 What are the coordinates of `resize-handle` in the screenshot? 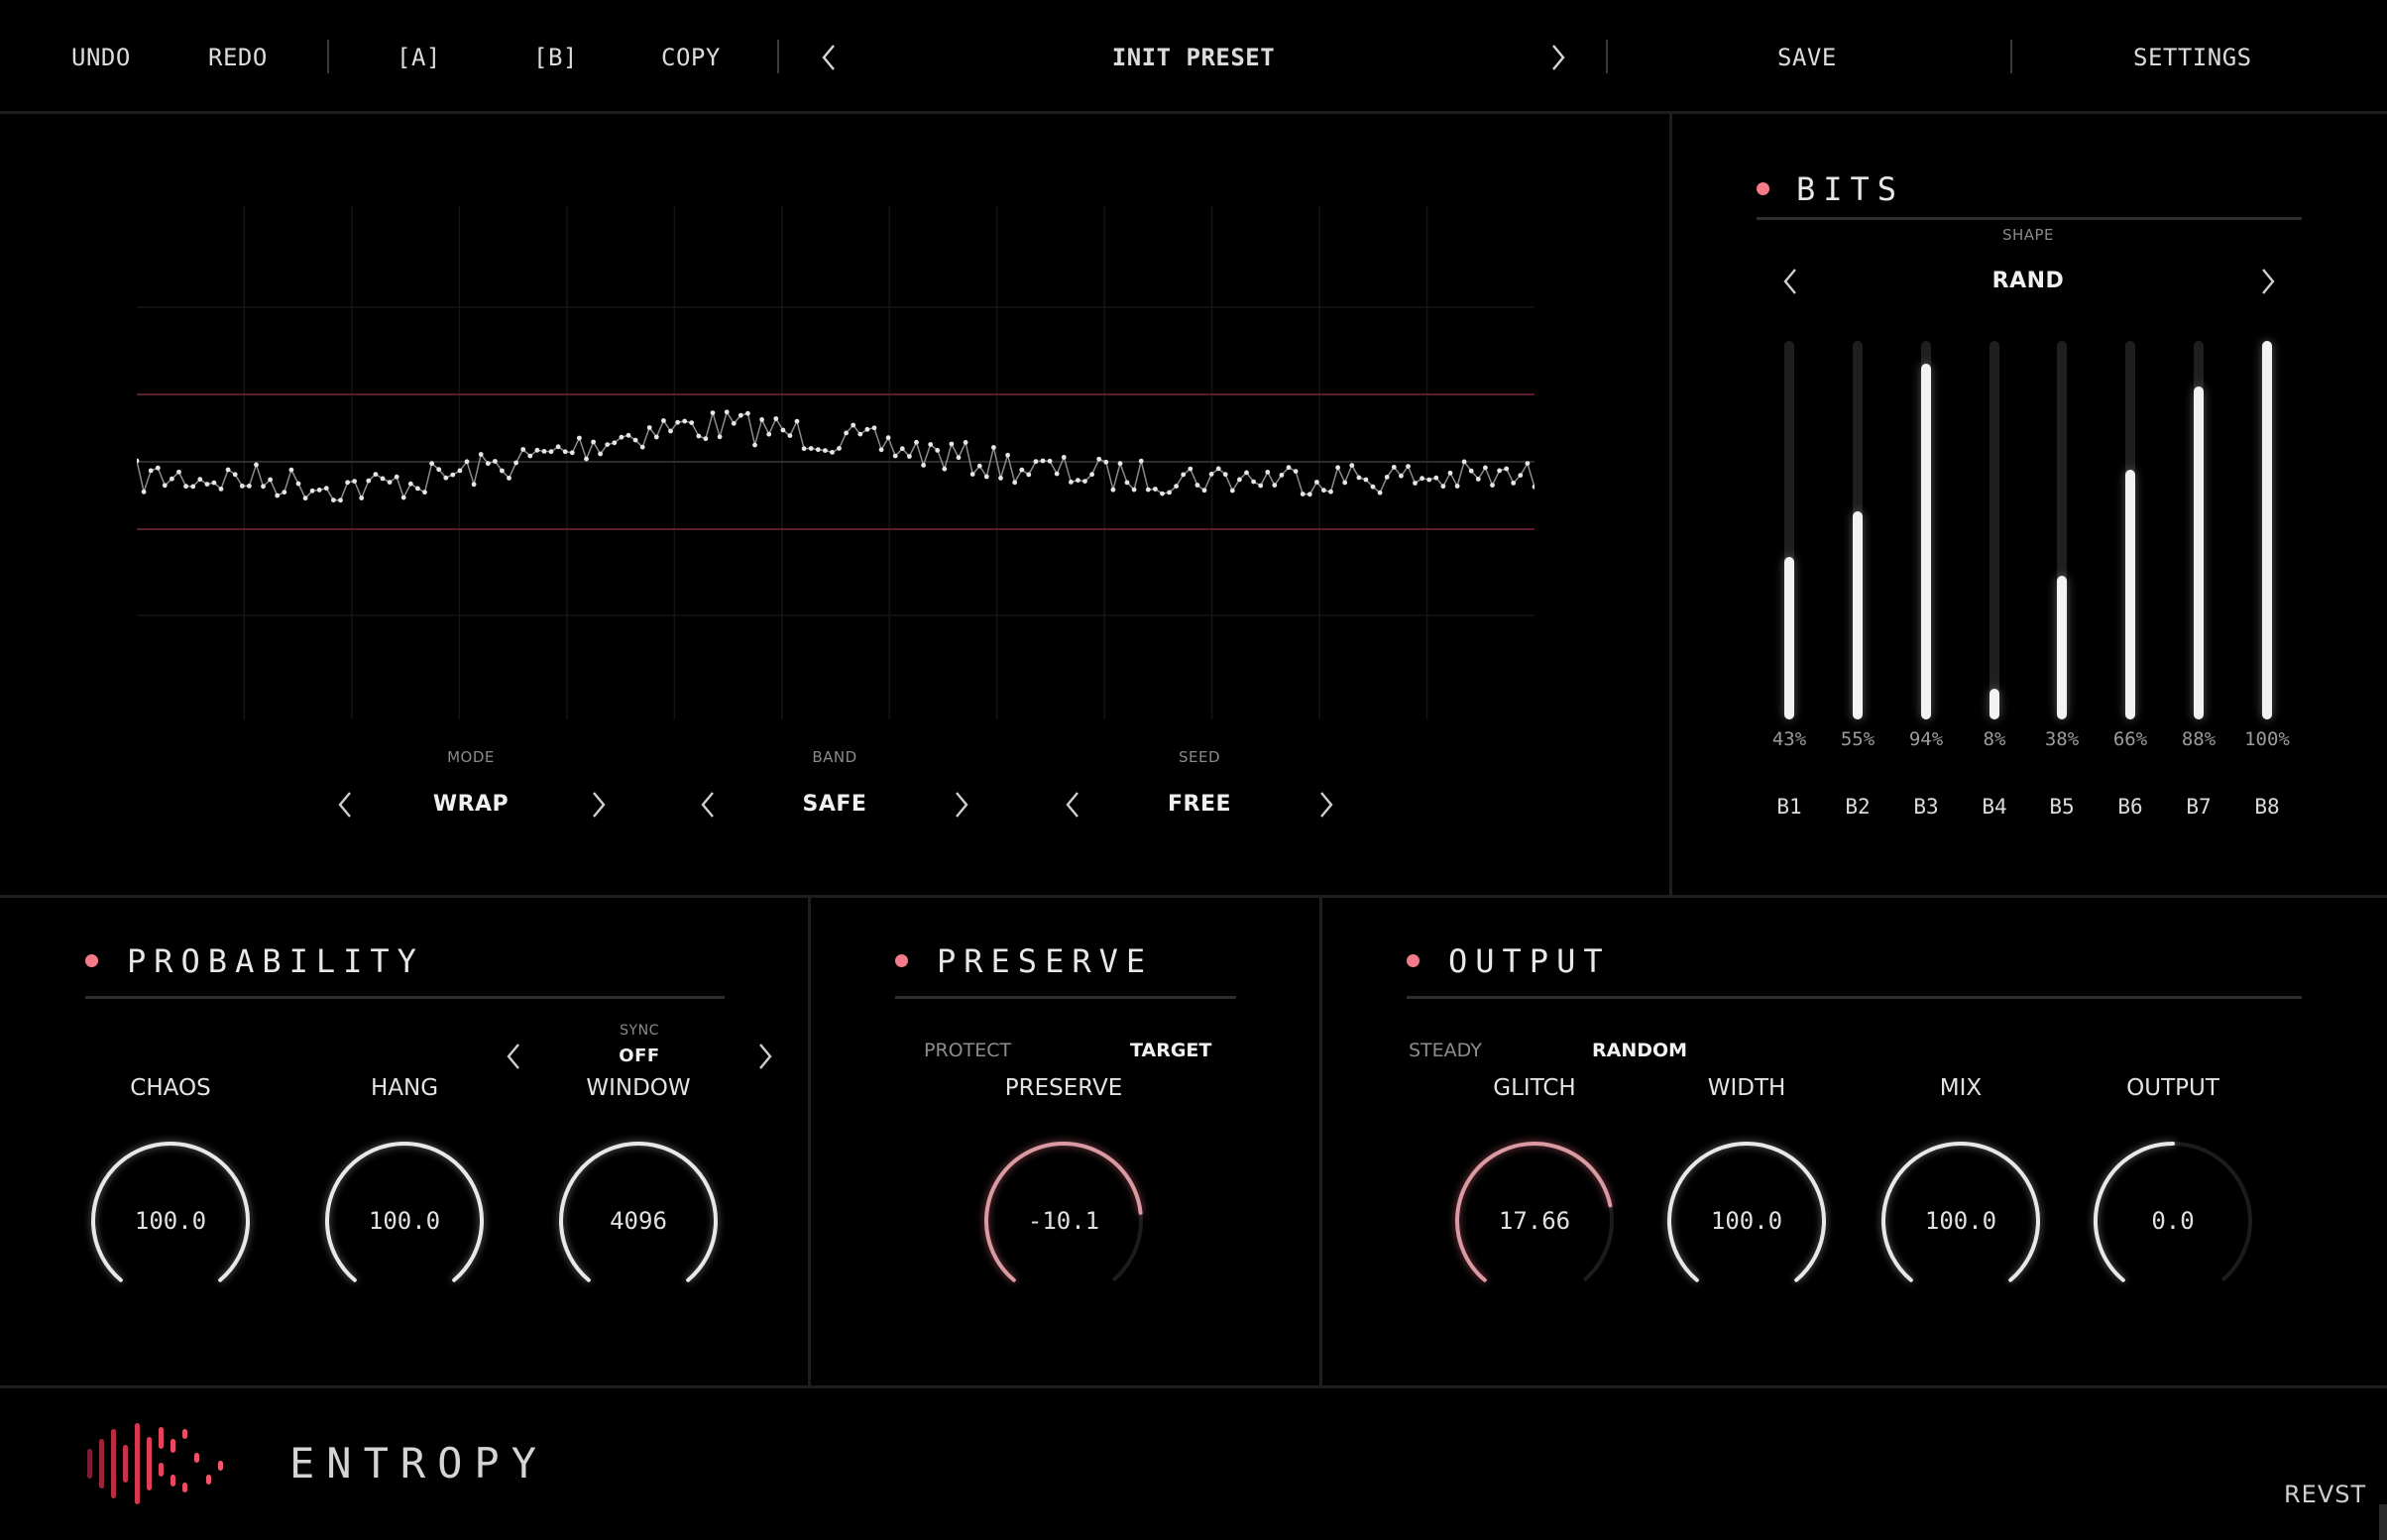 It's located at (2383, 1522).